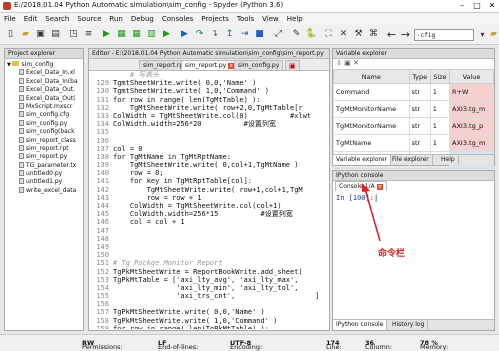 Image resolution: width=499 pixels, height=351 pixels. I want to click on tree-item: untitled1.py, so click(44, 182).